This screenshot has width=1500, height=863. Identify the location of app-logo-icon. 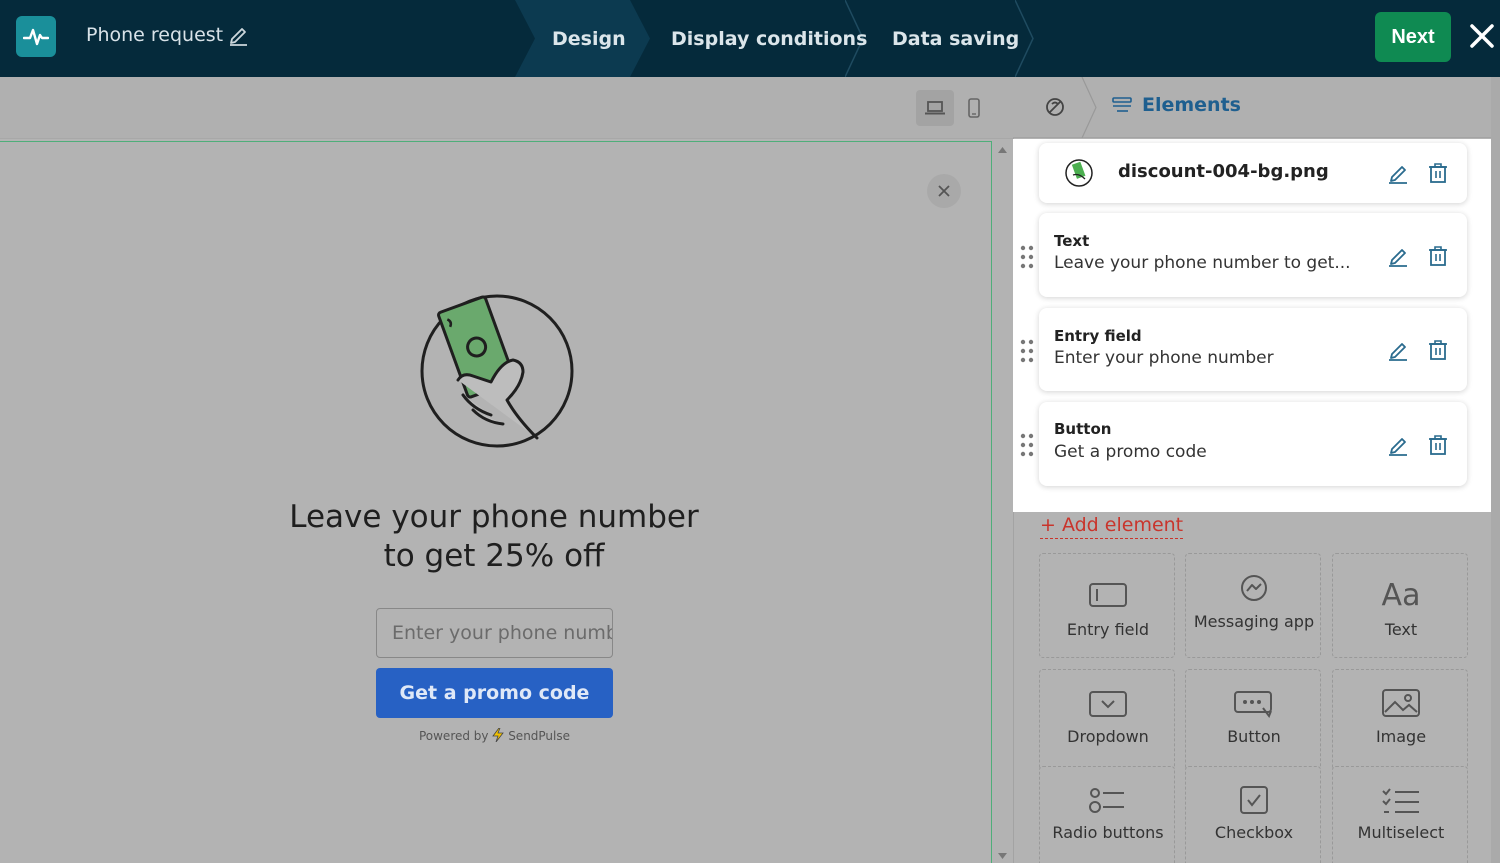
(36, 36).